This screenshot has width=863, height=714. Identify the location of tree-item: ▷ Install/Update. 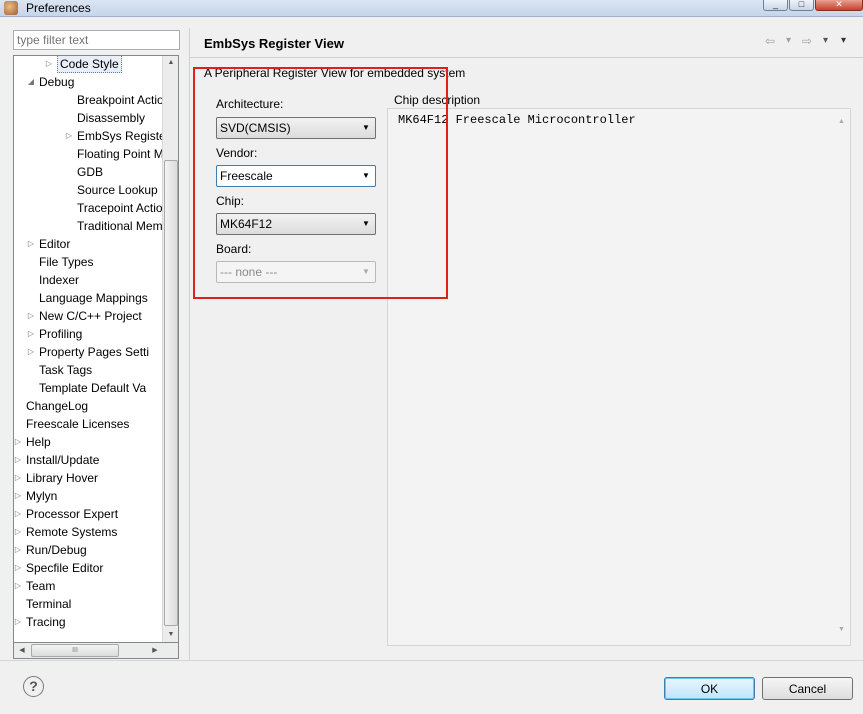
(88, 460).